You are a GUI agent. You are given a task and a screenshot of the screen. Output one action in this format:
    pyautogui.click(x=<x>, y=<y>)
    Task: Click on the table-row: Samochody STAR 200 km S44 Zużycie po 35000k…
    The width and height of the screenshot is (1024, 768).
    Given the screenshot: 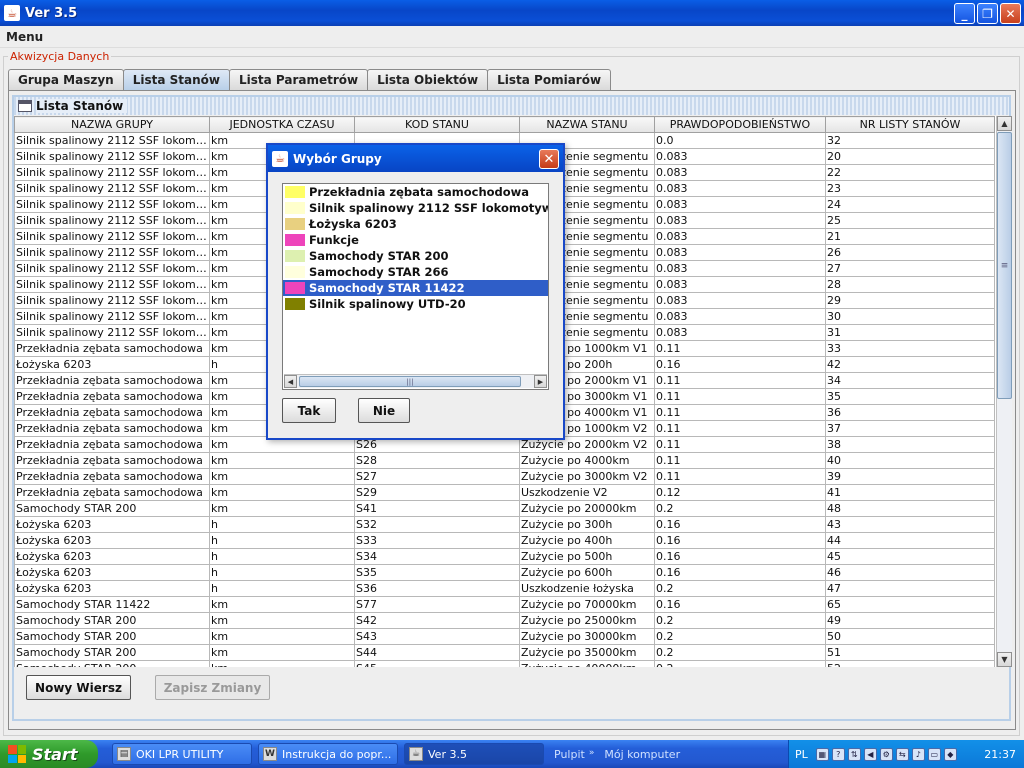 What is the action you would take?
    pyautogui.click(x=504, y=652)
    